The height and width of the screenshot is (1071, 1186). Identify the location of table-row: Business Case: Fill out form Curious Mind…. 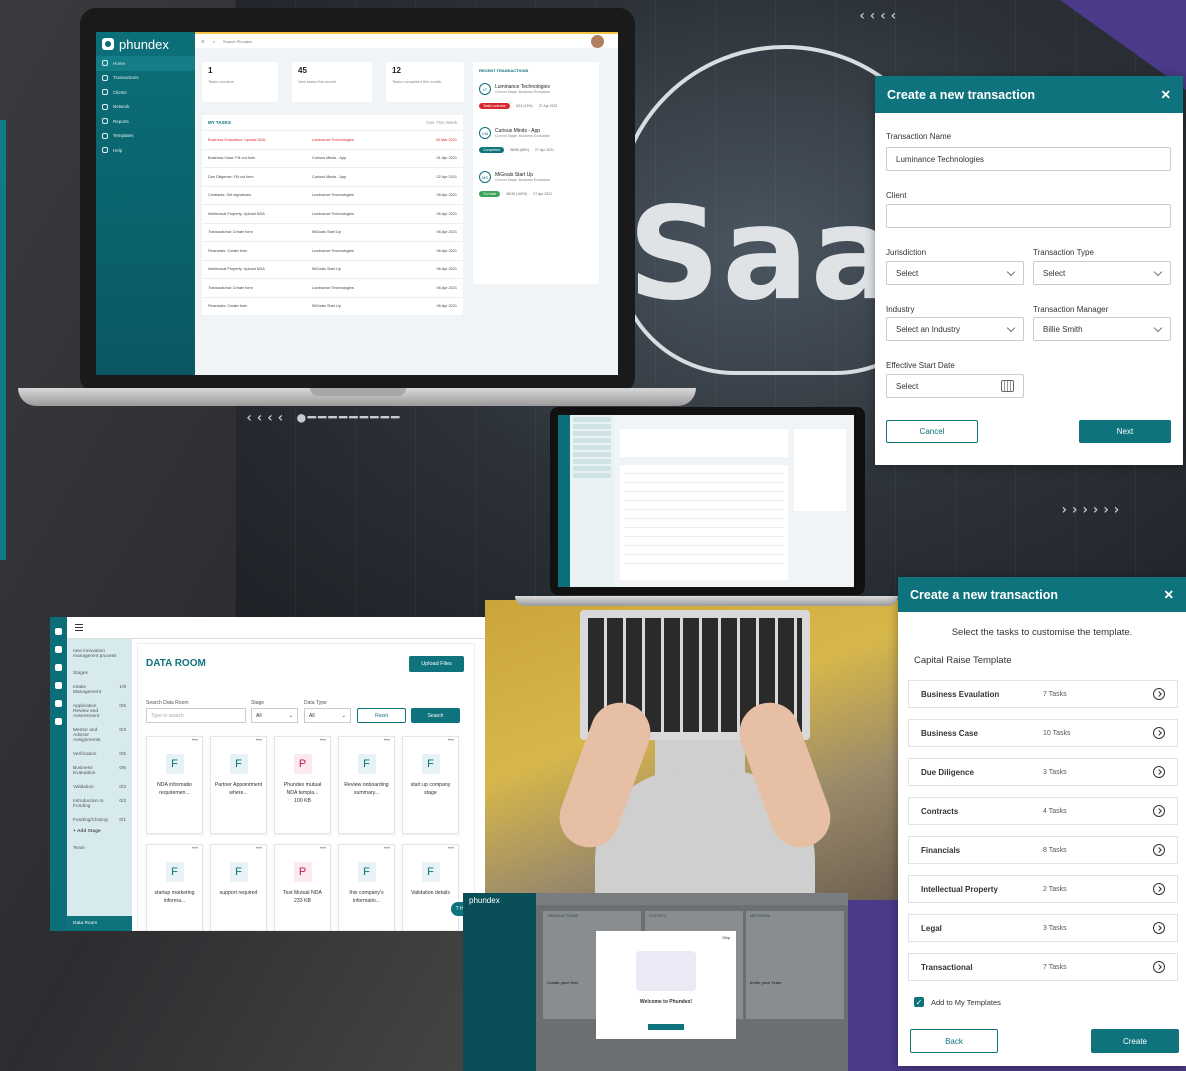
(332, 158).